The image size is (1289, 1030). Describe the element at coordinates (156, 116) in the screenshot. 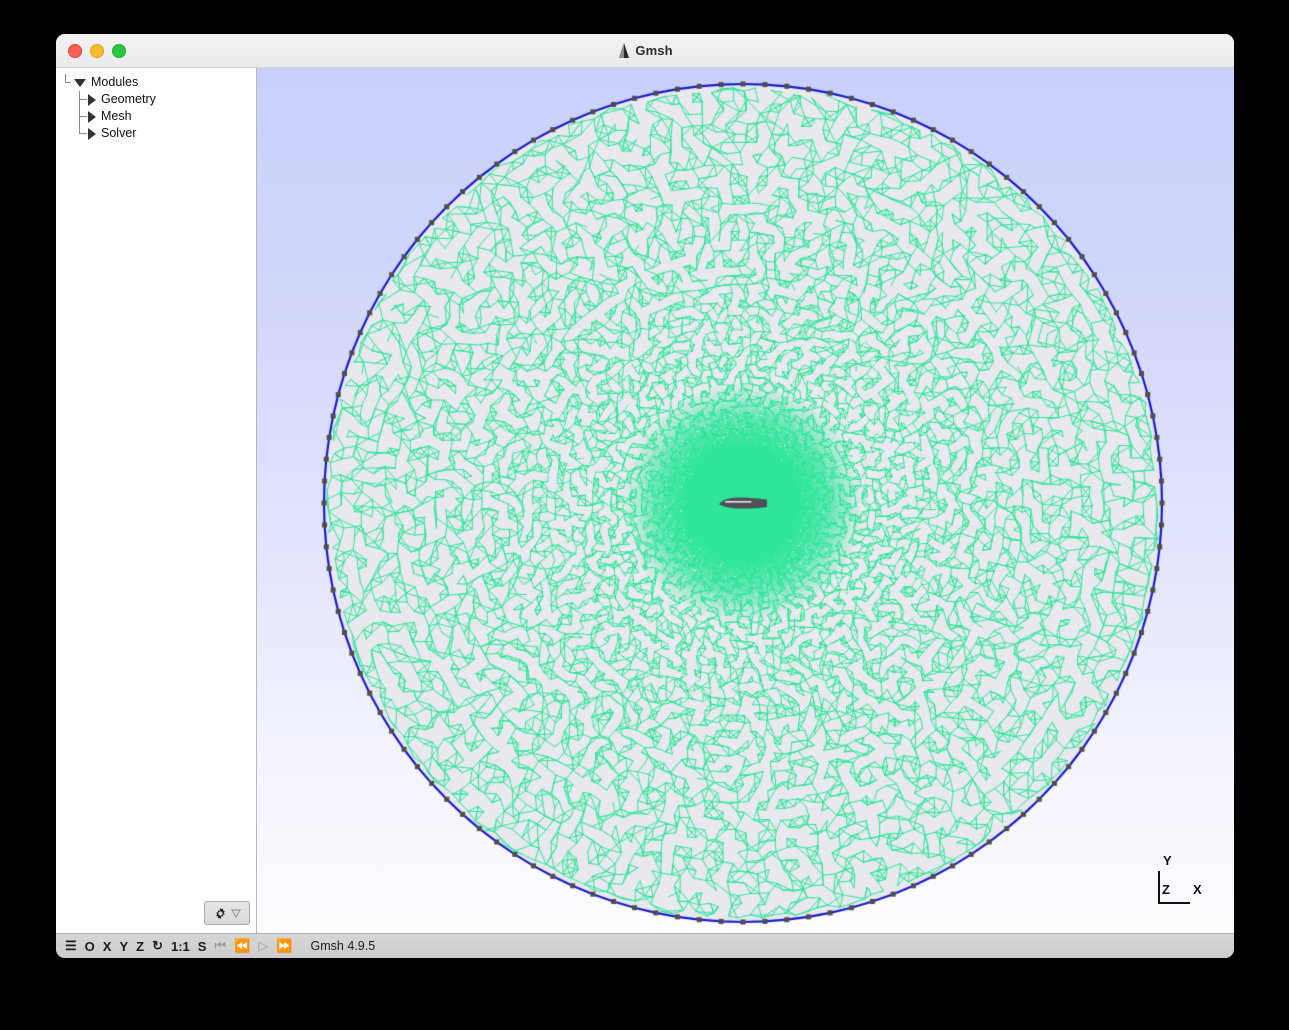

I see `tree-item-mesh: Mesh` at that location.